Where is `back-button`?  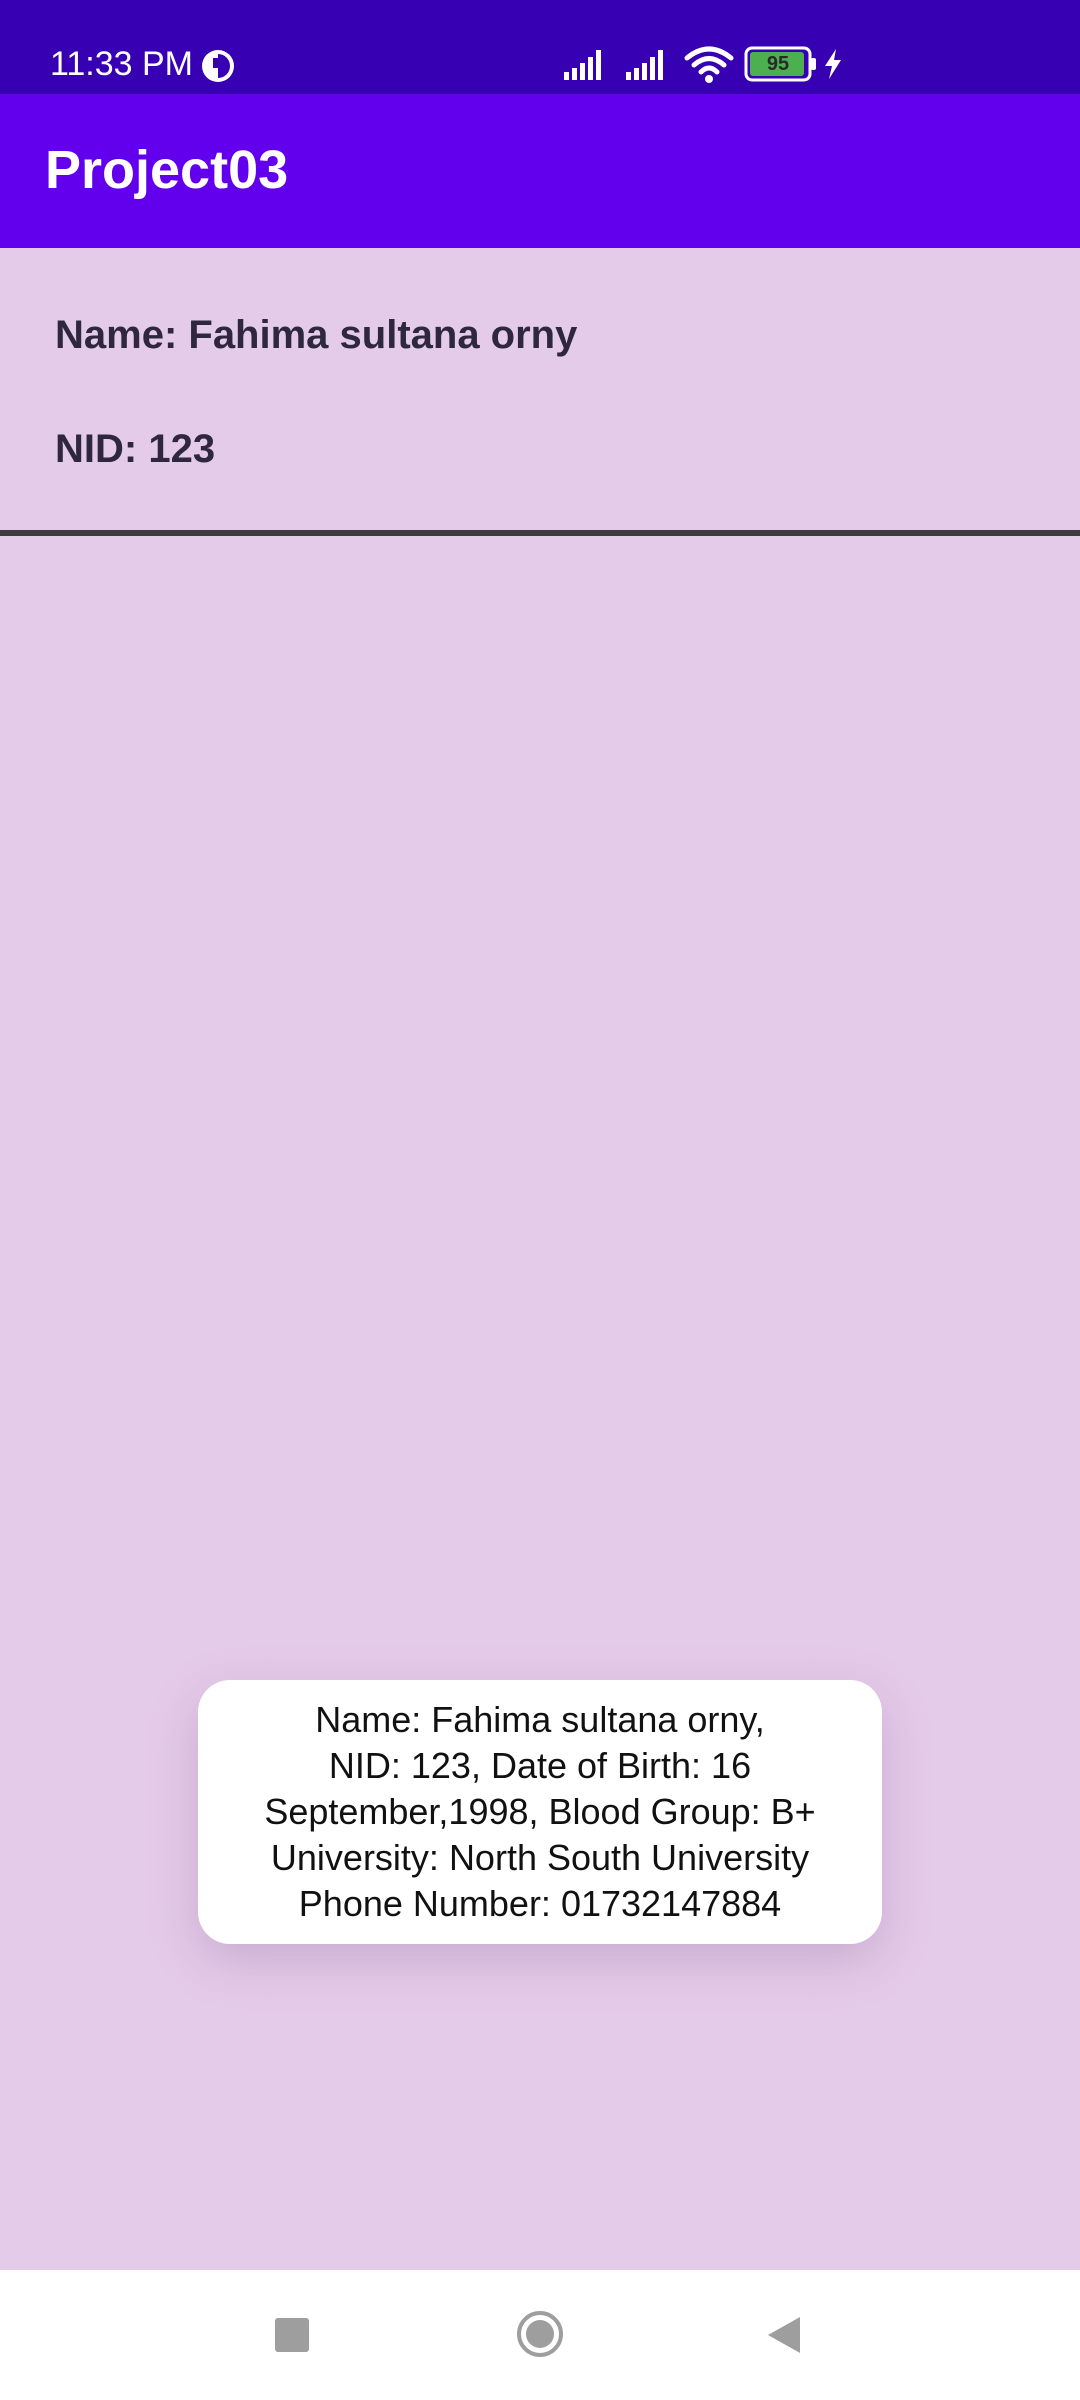 back-button is located at coordinates (784, 2335).